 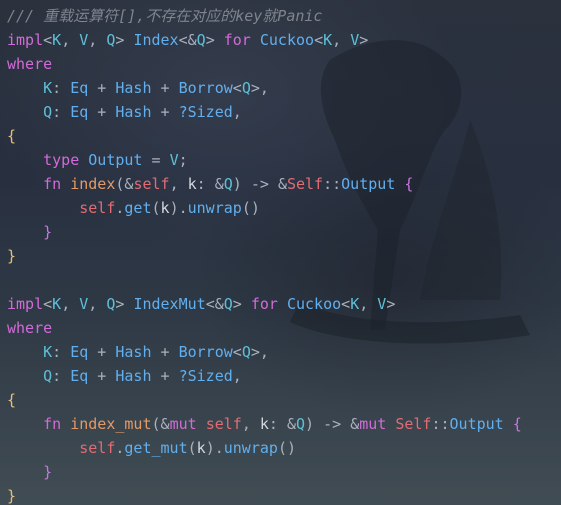 What do you see at coordinates (284, 40) in the screenshot?
I see `code-line: impl<K, V, Q> Index<&Q> for Cuckoo<K, V>` at bounding box center [284, 40].